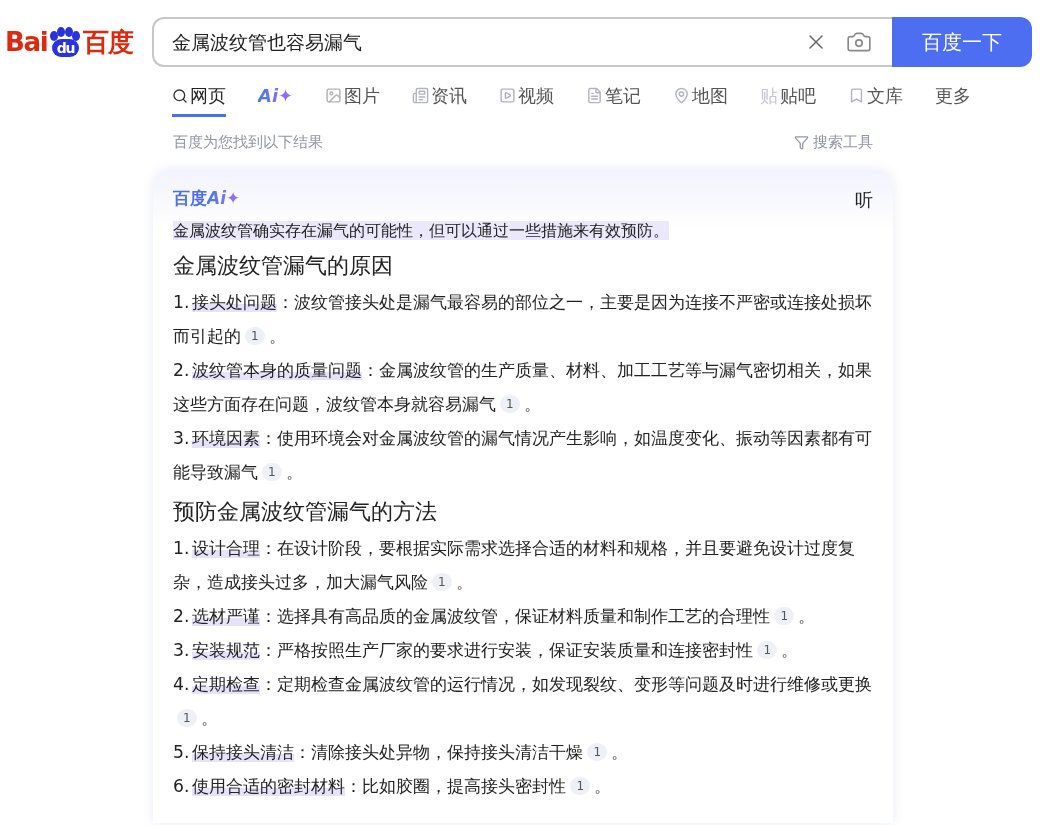 The width and height of the screenshot is (1040, 825). What do you see at coordinates (305, 511) in the screenshot?
I see `section-heading: 预防金属波纹管漏气的方法` at bounding box center [305, 511].